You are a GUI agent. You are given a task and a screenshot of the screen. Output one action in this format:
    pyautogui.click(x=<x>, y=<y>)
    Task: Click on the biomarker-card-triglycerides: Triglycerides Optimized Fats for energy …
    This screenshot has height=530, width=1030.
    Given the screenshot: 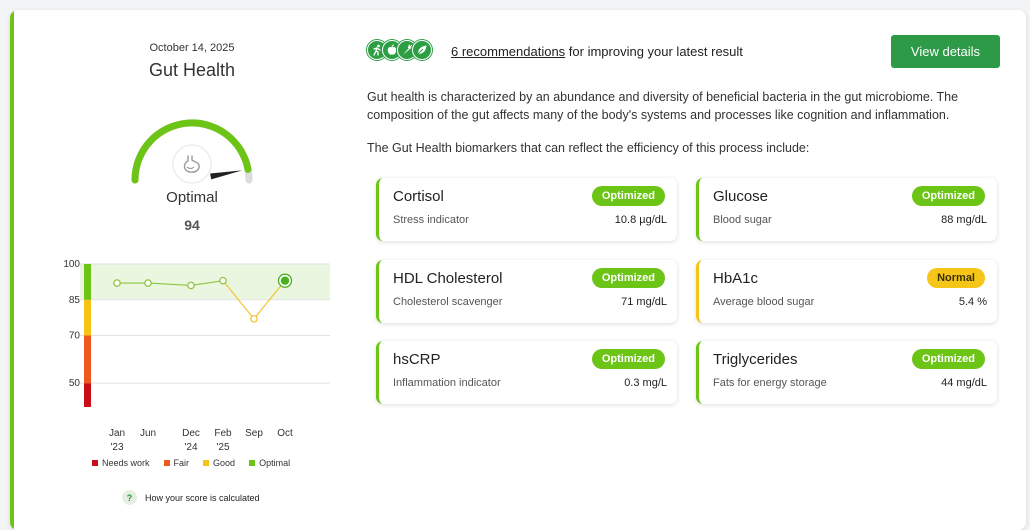 What is the action you would take?
    pyautogui.click(x=846, y=372)
    